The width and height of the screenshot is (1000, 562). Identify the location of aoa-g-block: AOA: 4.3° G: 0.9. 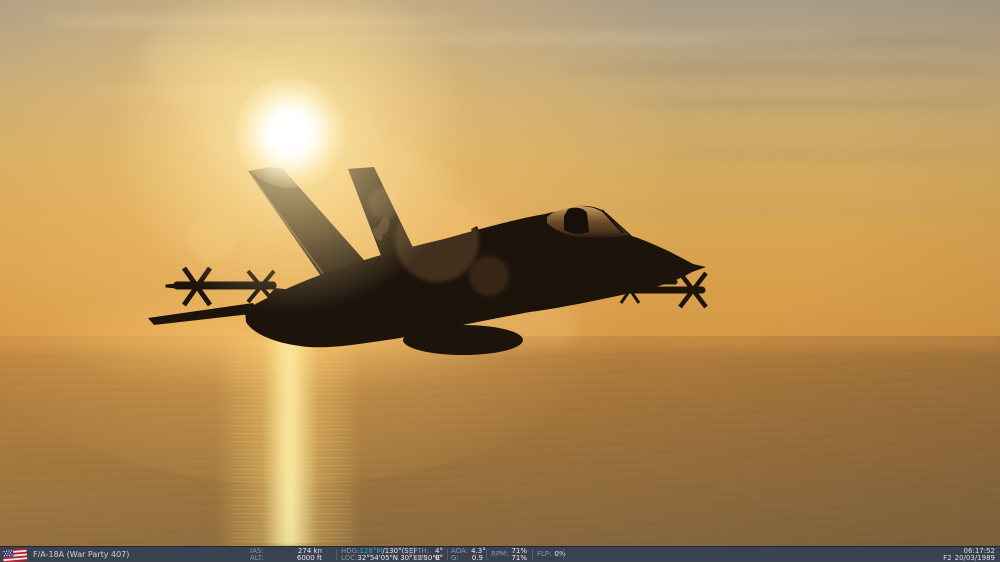
(468, 554).